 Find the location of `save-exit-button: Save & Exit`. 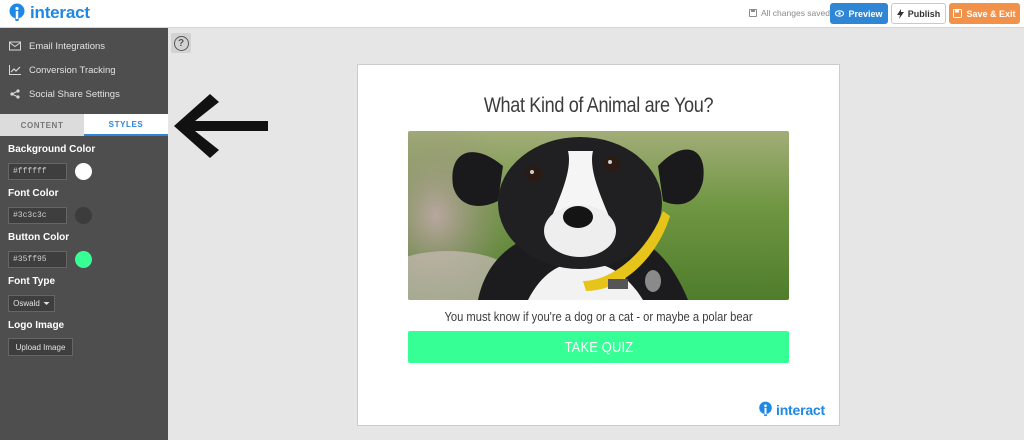

save-exit-button: Save & Exit is located at coordinates (984, 13).